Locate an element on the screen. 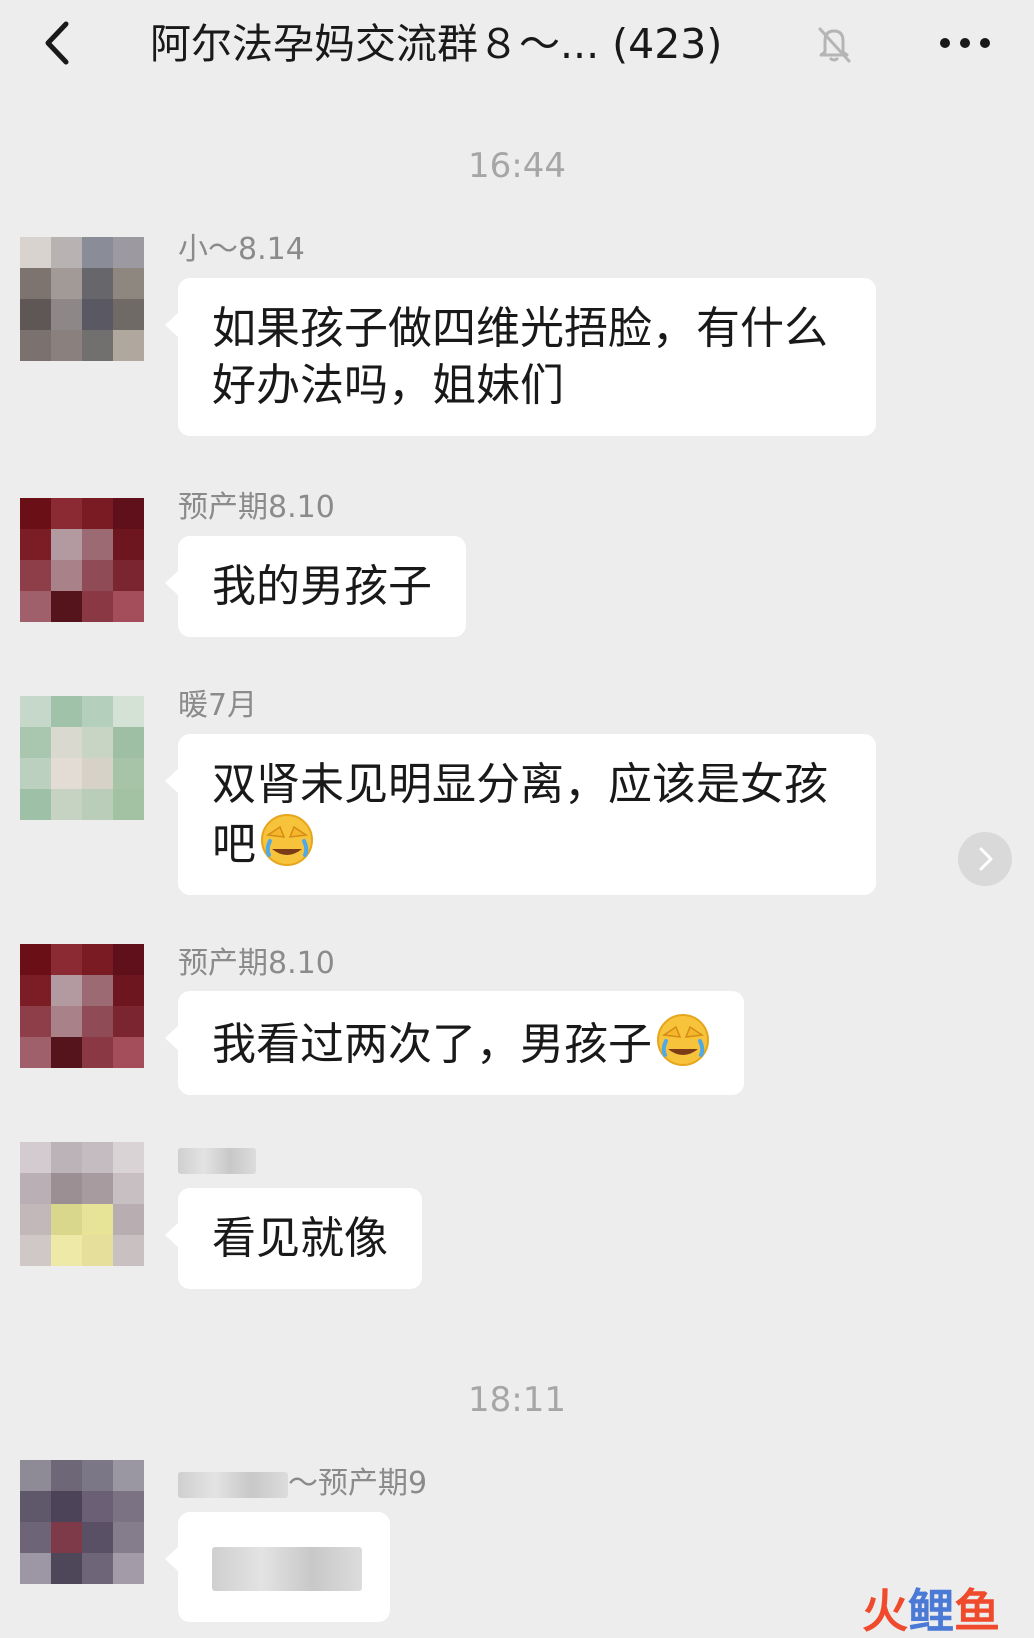 The height and width of the screenshot is (1638, 1034). message-bubble: 看见就像 is located at coordinates (293, 1238).